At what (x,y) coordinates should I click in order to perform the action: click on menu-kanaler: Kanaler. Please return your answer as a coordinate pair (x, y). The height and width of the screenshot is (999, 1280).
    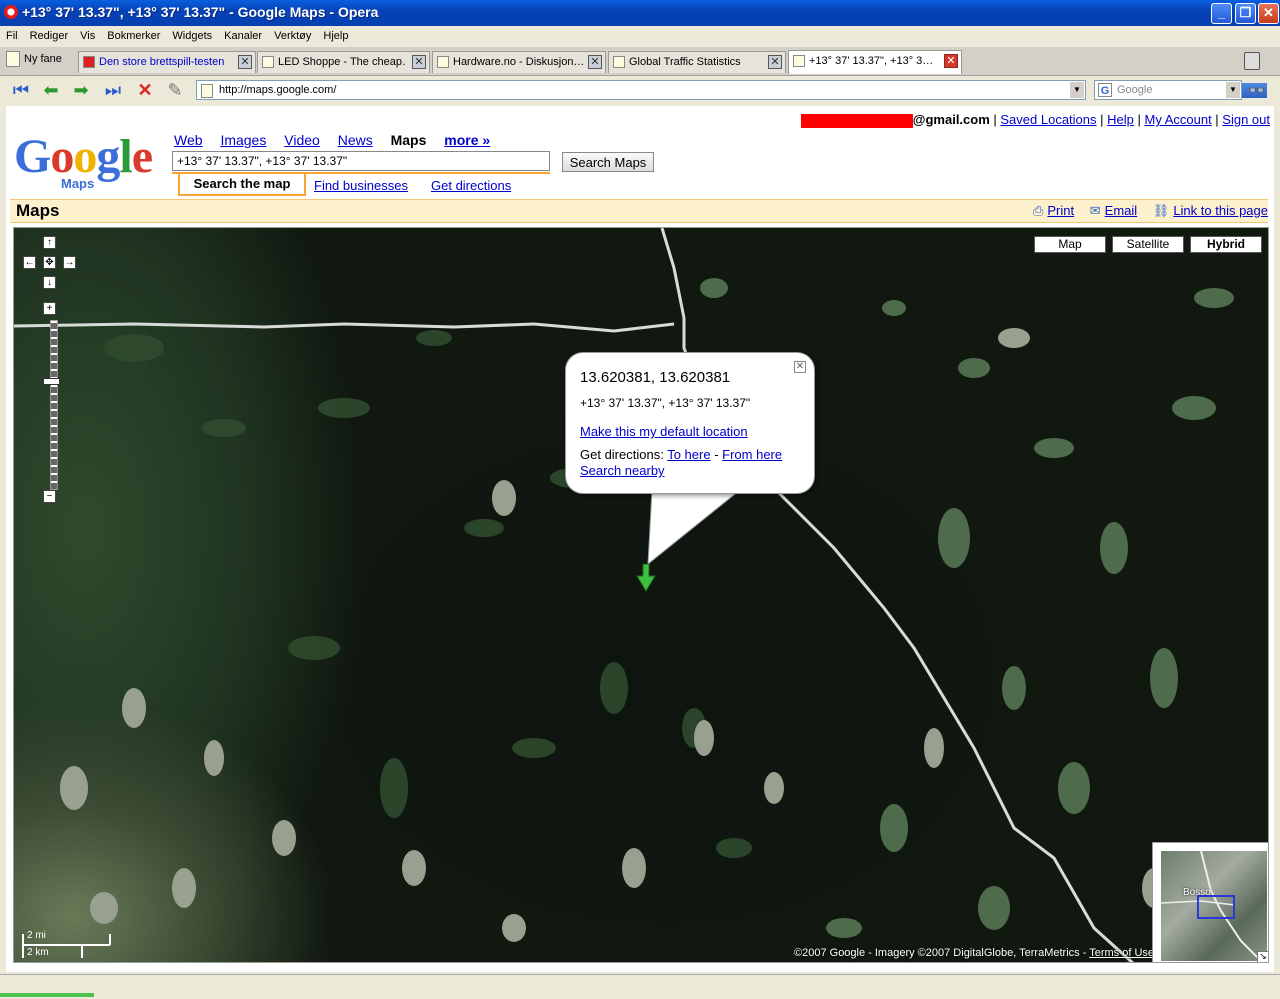
    Looking at the image, I should click on (243, 36).